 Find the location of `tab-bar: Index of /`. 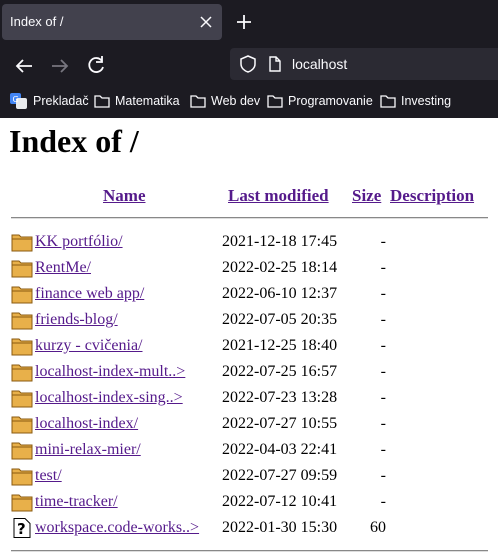

tab-bar: Index of / is located at coordinates (249, 22).